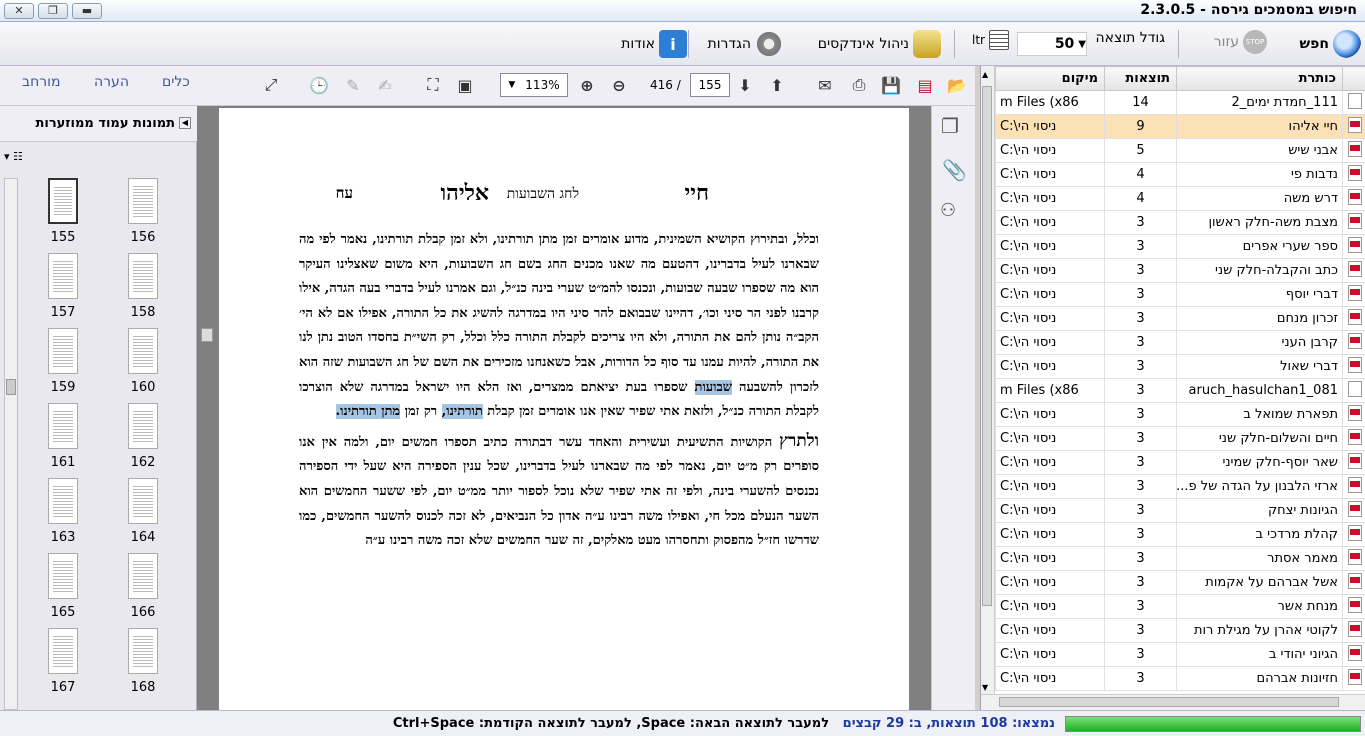  What do you see at coordinates (1259, 78) in the screenshot?
I see `column-header-title: כותרת` at bounding box center [1259, 78].